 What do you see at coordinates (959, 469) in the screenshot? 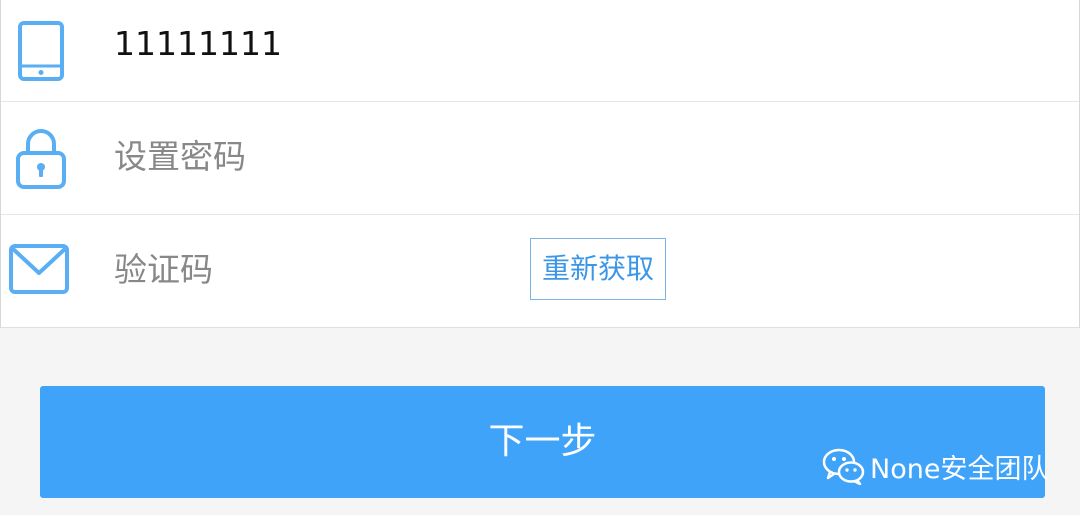
I see `watermark-text: None安全团队` at bounding box center [959, 469].